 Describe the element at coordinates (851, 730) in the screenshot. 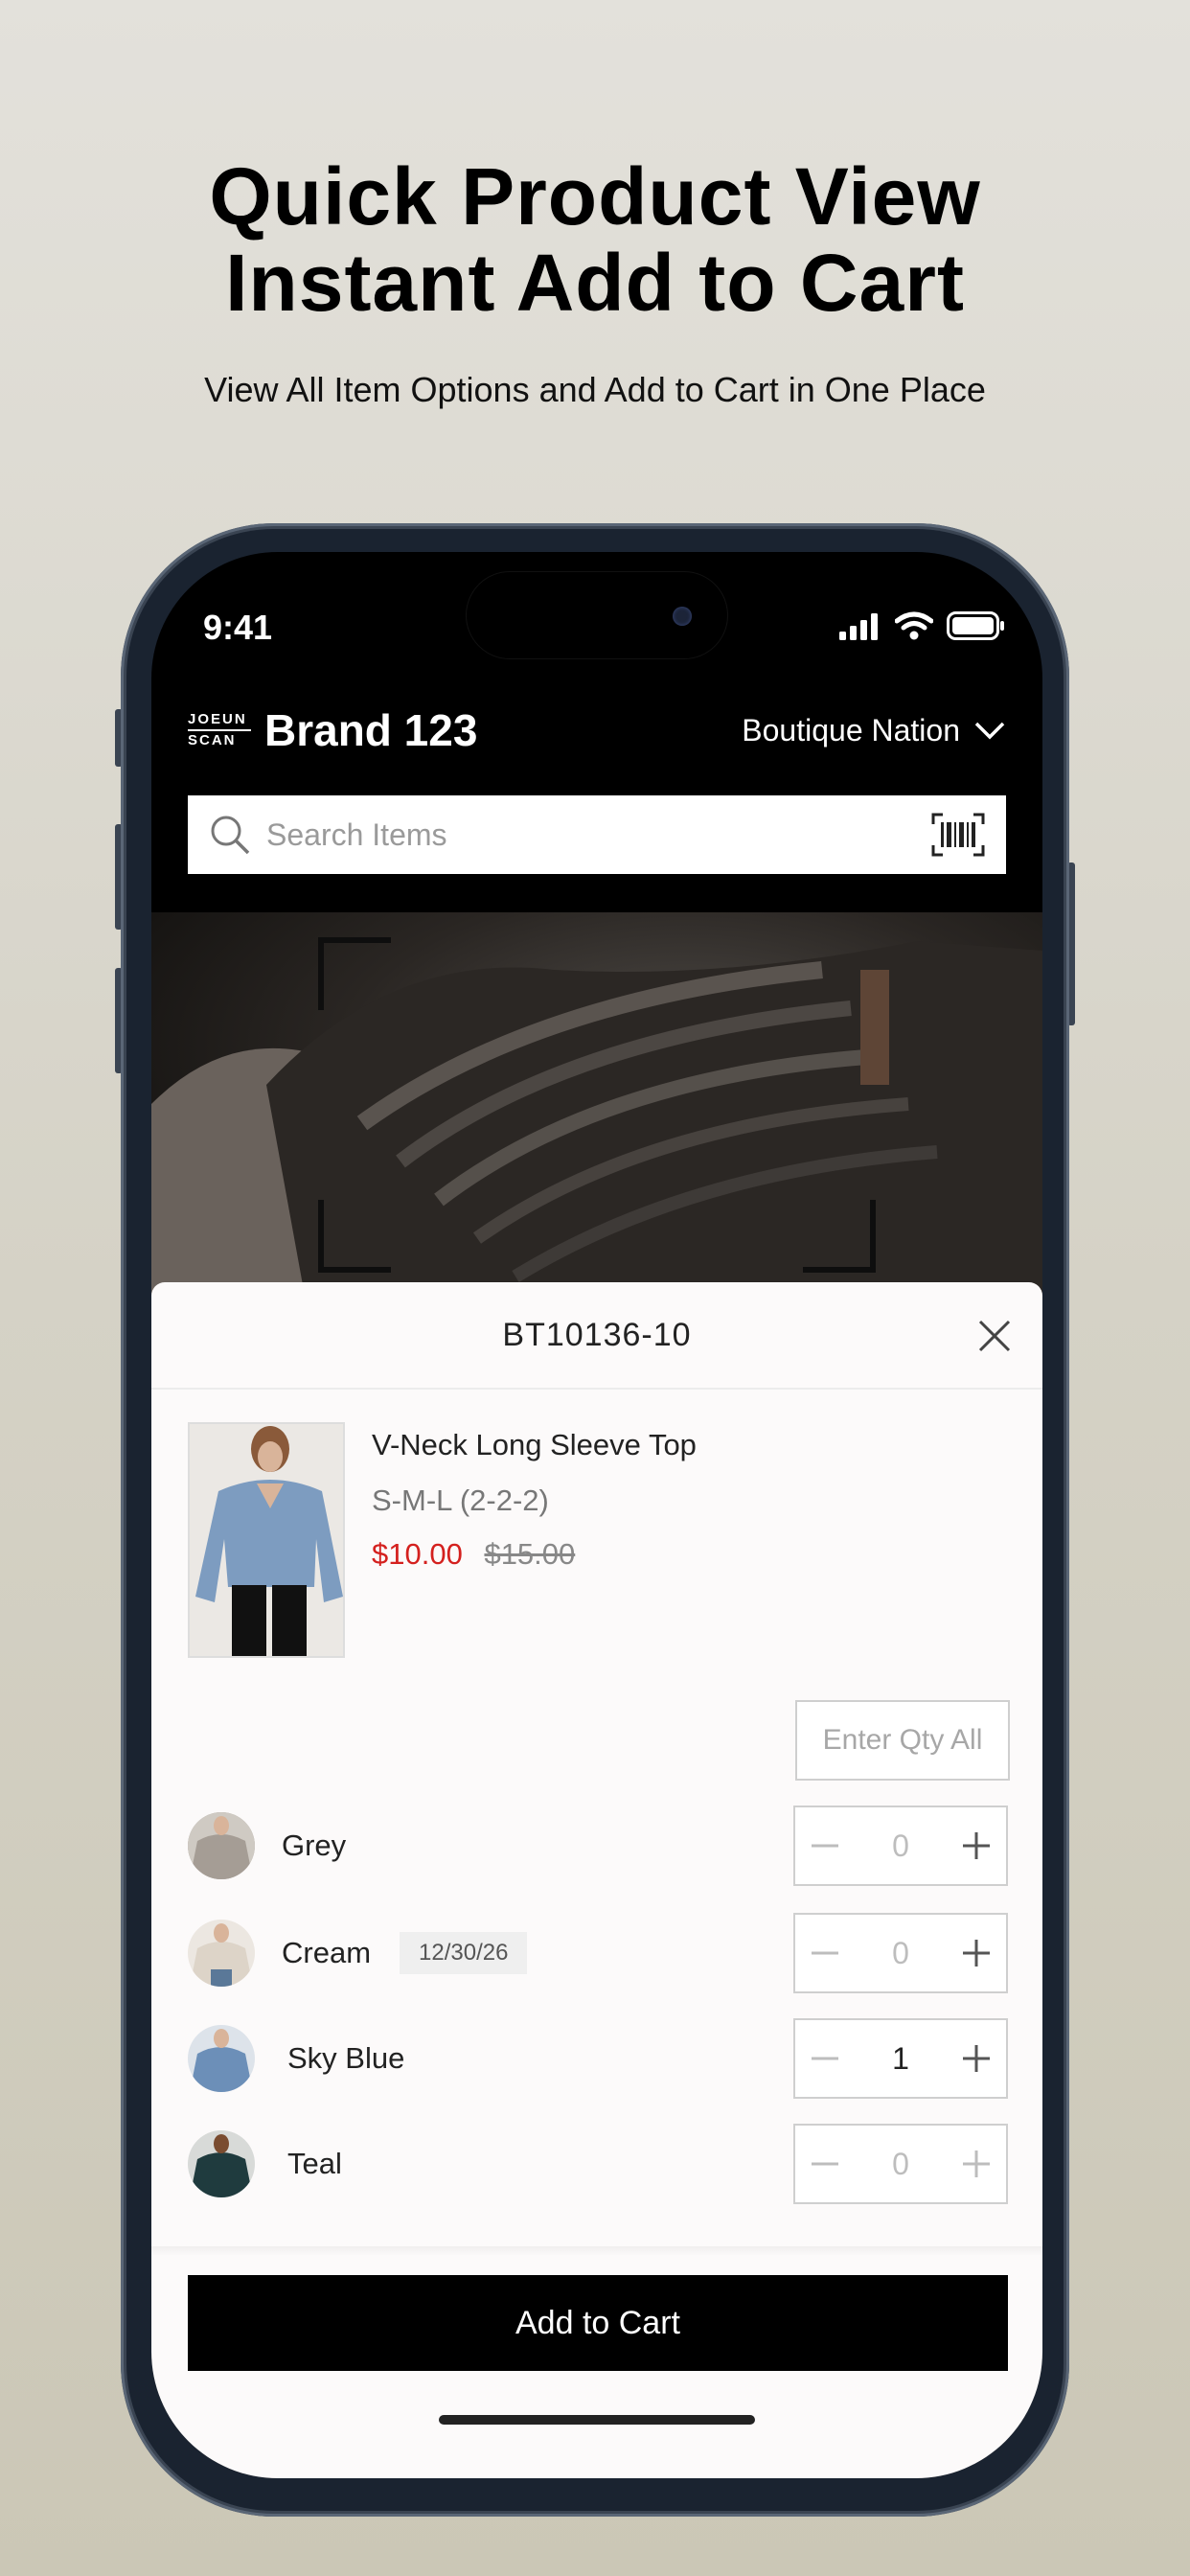

I see `store-name: Boutique Nation` at that location.